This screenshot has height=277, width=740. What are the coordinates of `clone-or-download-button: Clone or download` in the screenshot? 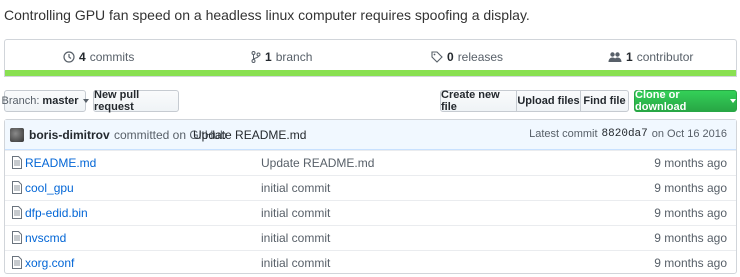 It's located at (685, 101).